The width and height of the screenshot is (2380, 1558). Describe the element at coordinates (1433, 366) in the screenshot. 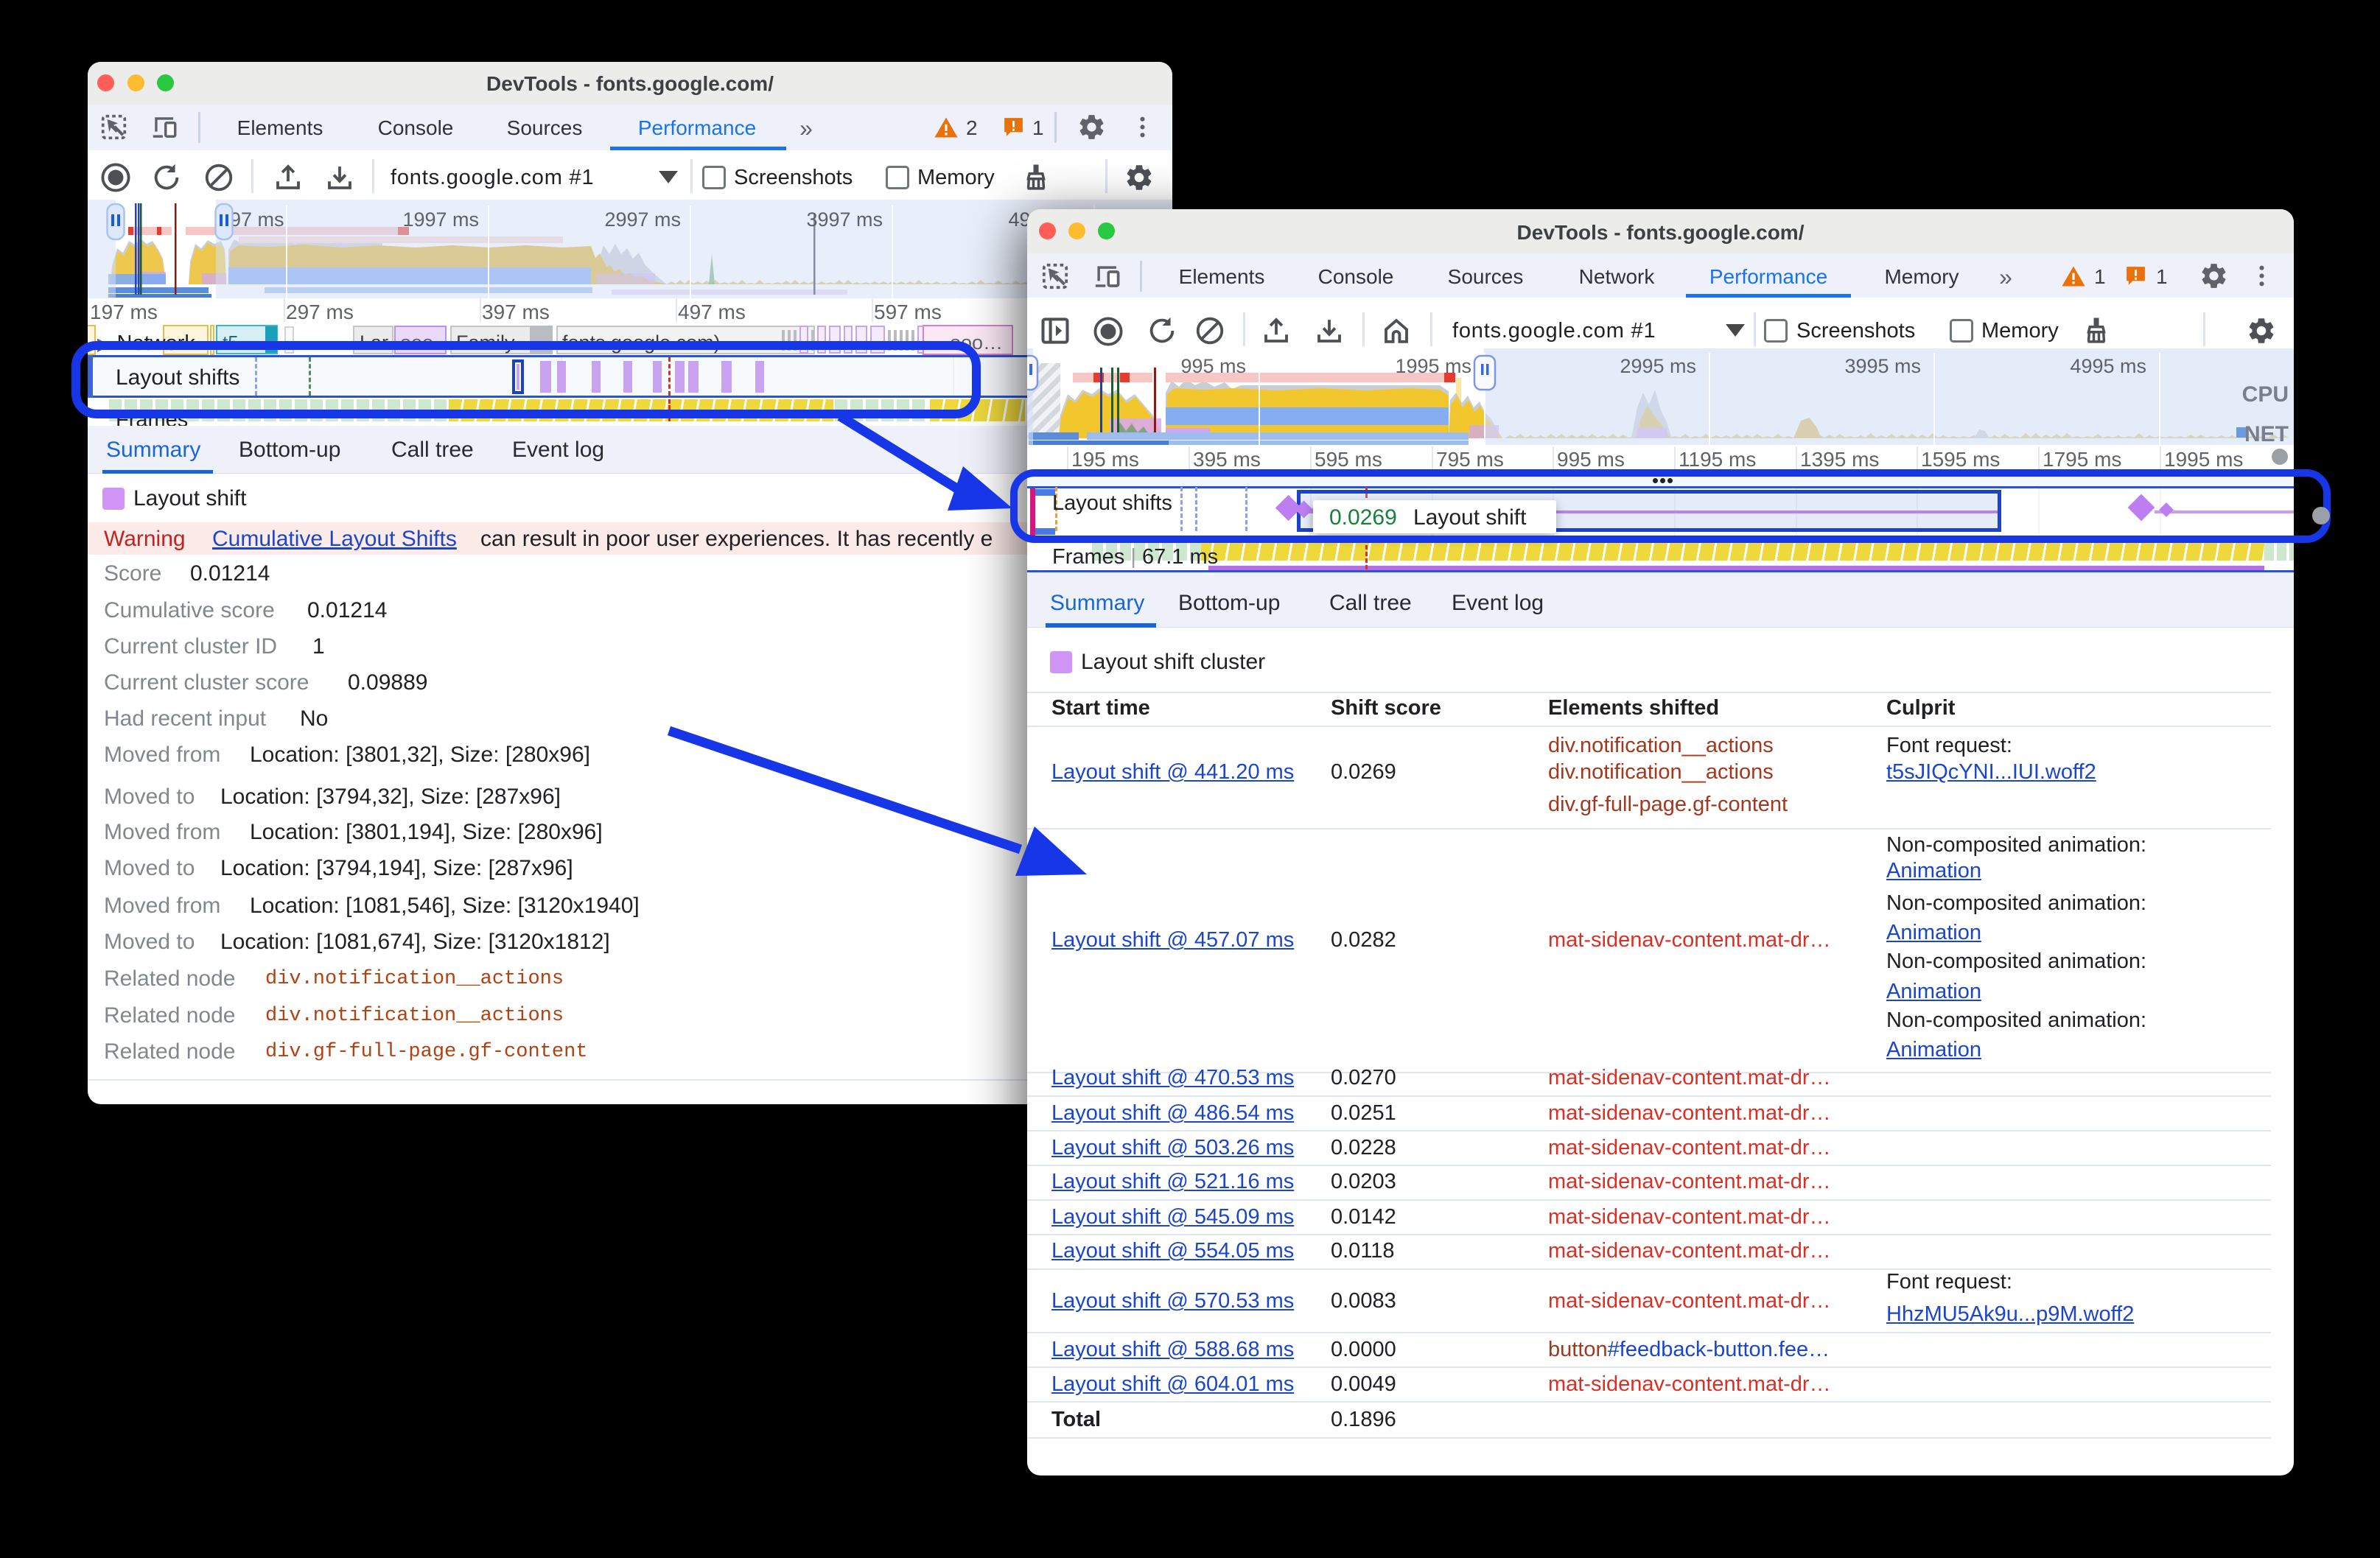

I see `svg-text: 1995 ms` at that location.